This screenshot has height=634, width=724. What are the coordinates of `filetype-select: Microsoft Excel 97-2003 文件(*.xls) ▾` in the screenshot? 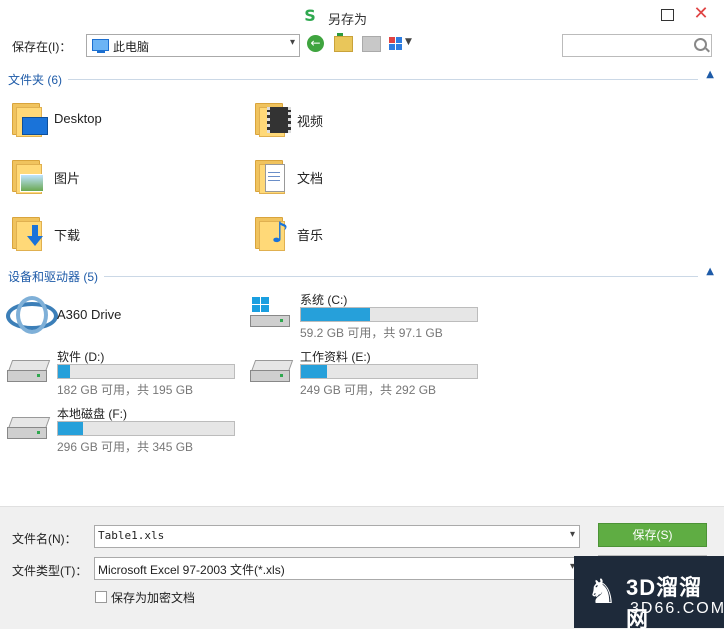 It's located at (337, 568).